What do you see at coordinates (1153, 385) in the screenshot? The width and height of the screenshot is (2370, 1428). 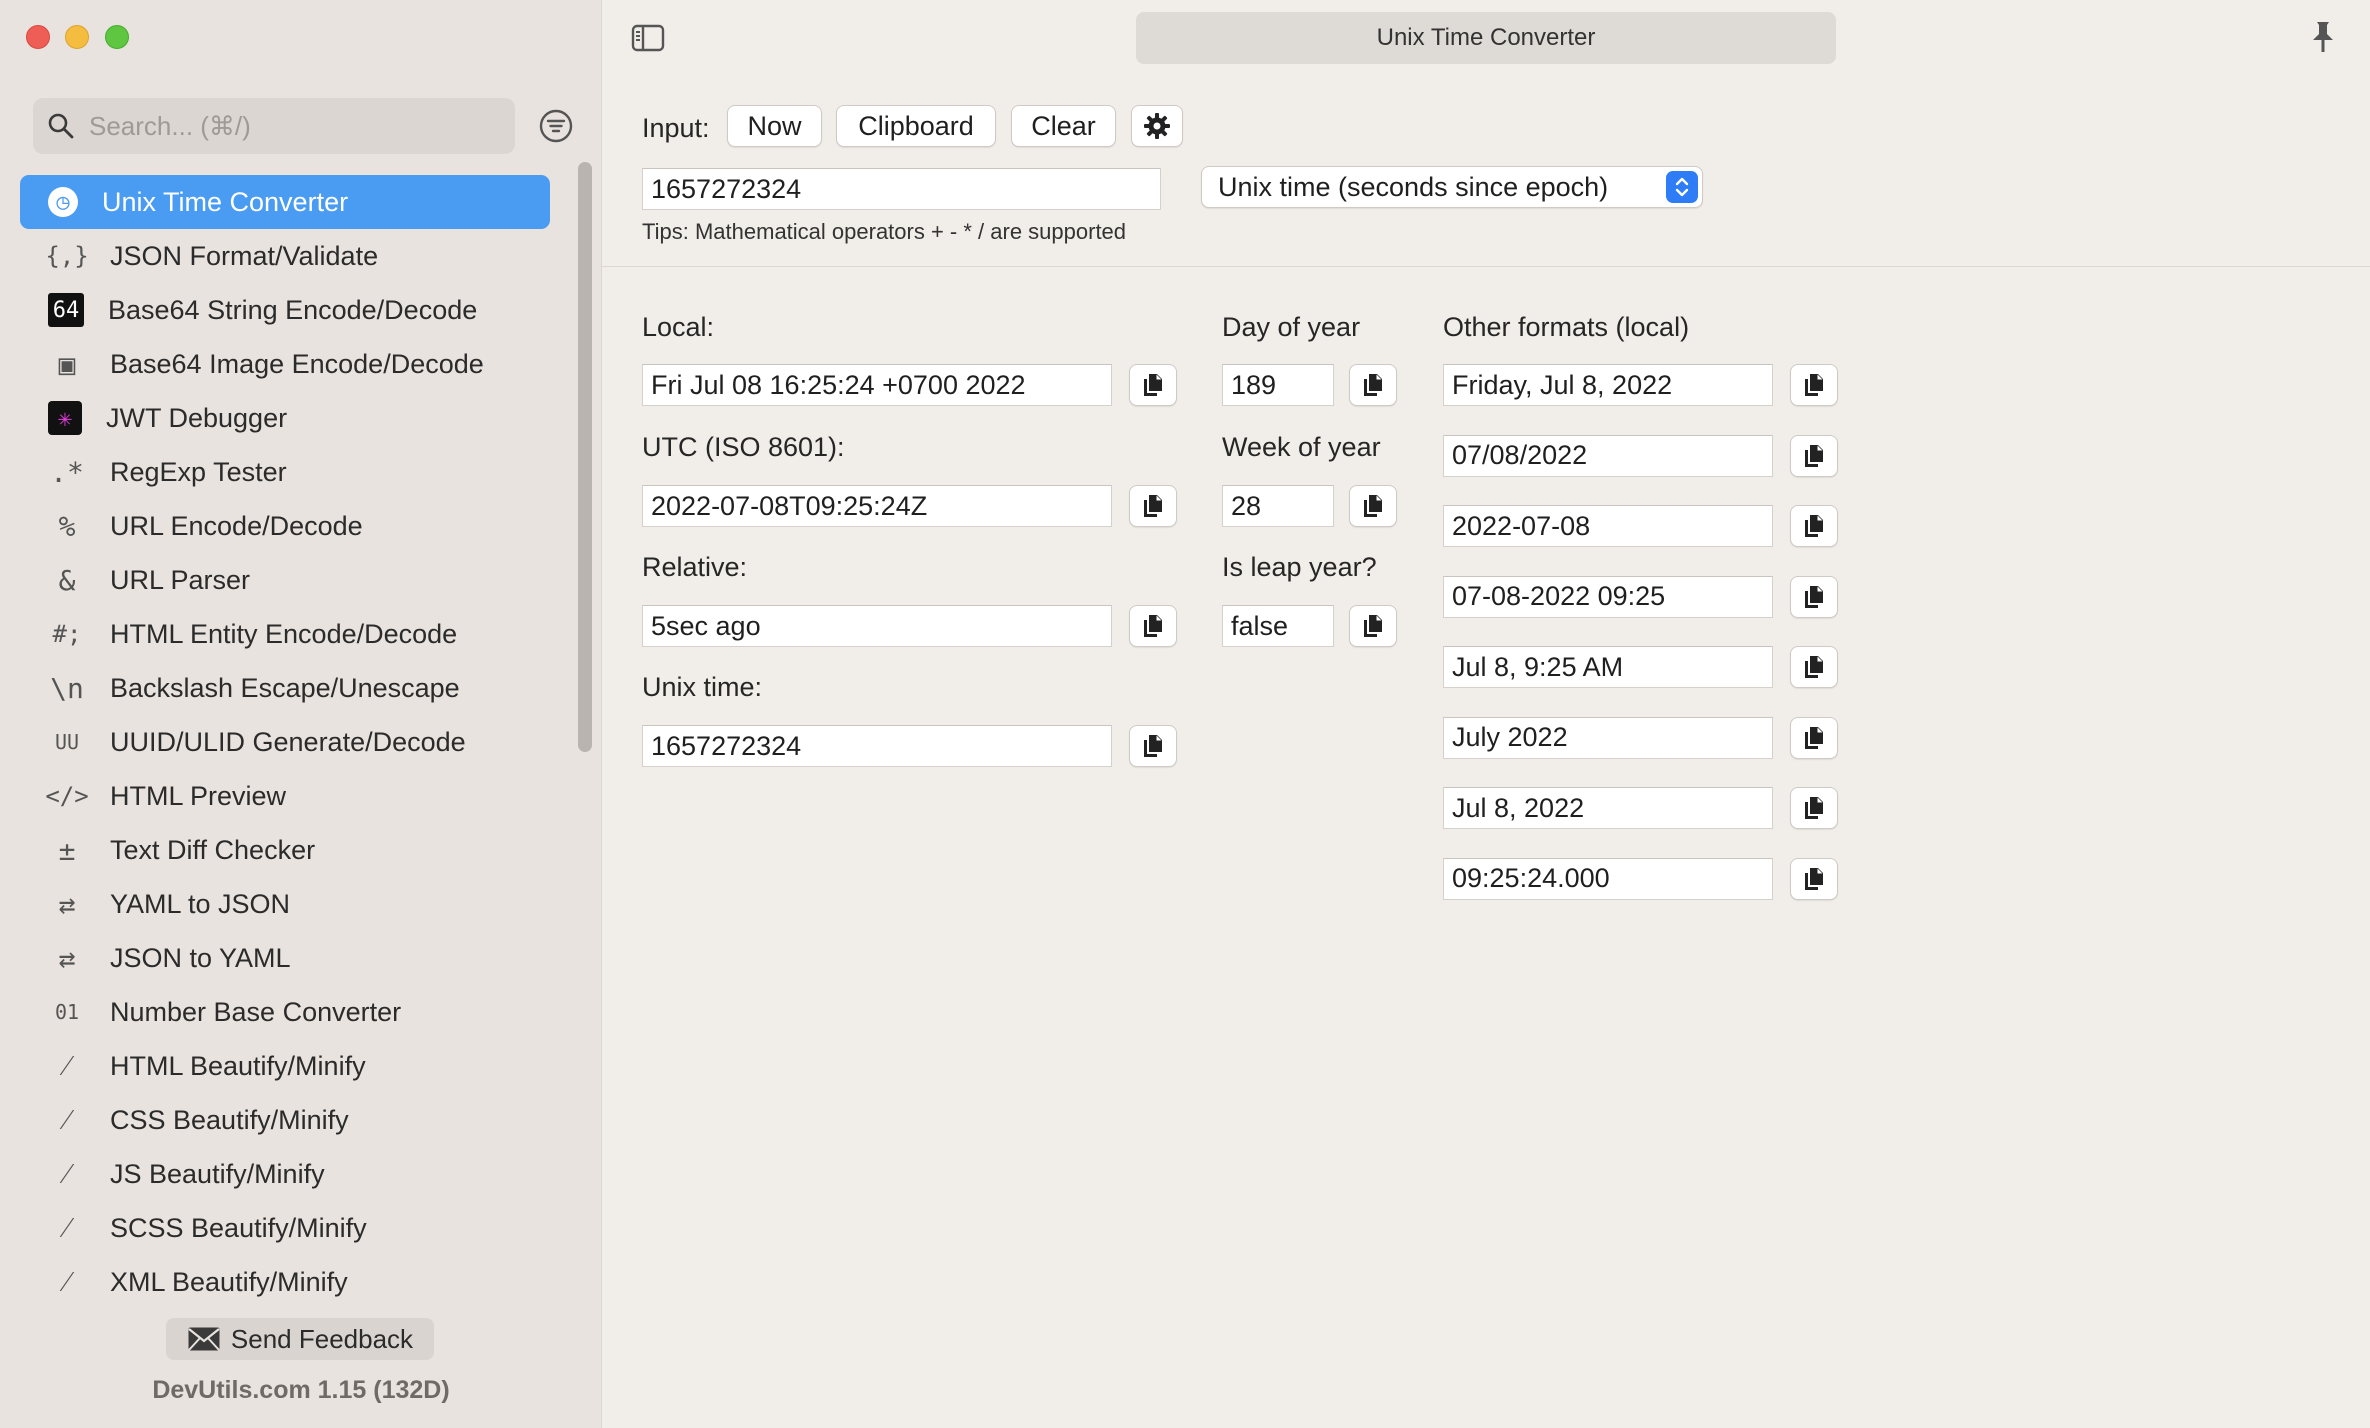 I see `copy-local-button` at bounding box center [1153, 385].